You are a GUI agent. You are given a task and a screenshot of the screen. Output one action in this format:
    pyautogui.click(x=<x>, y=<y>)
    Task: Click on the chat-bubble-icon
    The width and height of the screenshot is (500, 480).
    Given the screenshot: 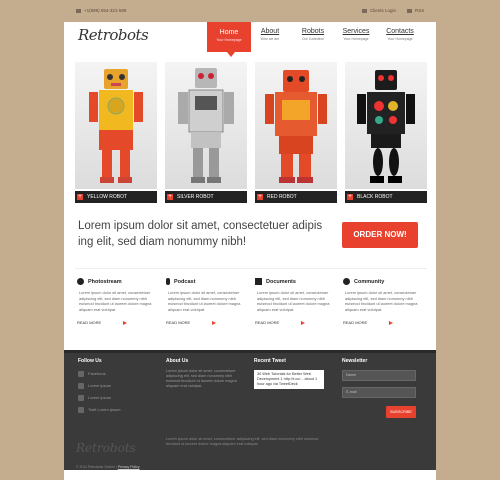 What is the action you would take?
    pyautogui.click(x=346, y=282)
    